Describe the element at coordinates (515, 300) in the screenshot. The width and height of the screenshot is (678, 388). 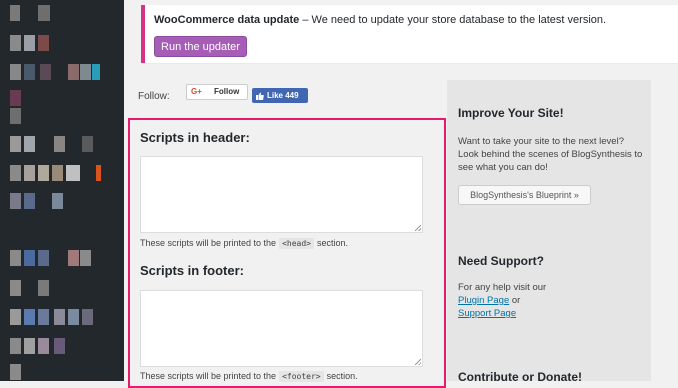
I see `or-text: or` at that location.